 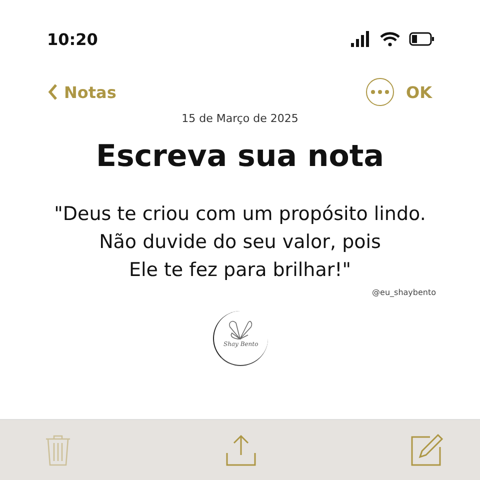 I want to click on compose-icon, so click(x=427, y=450).